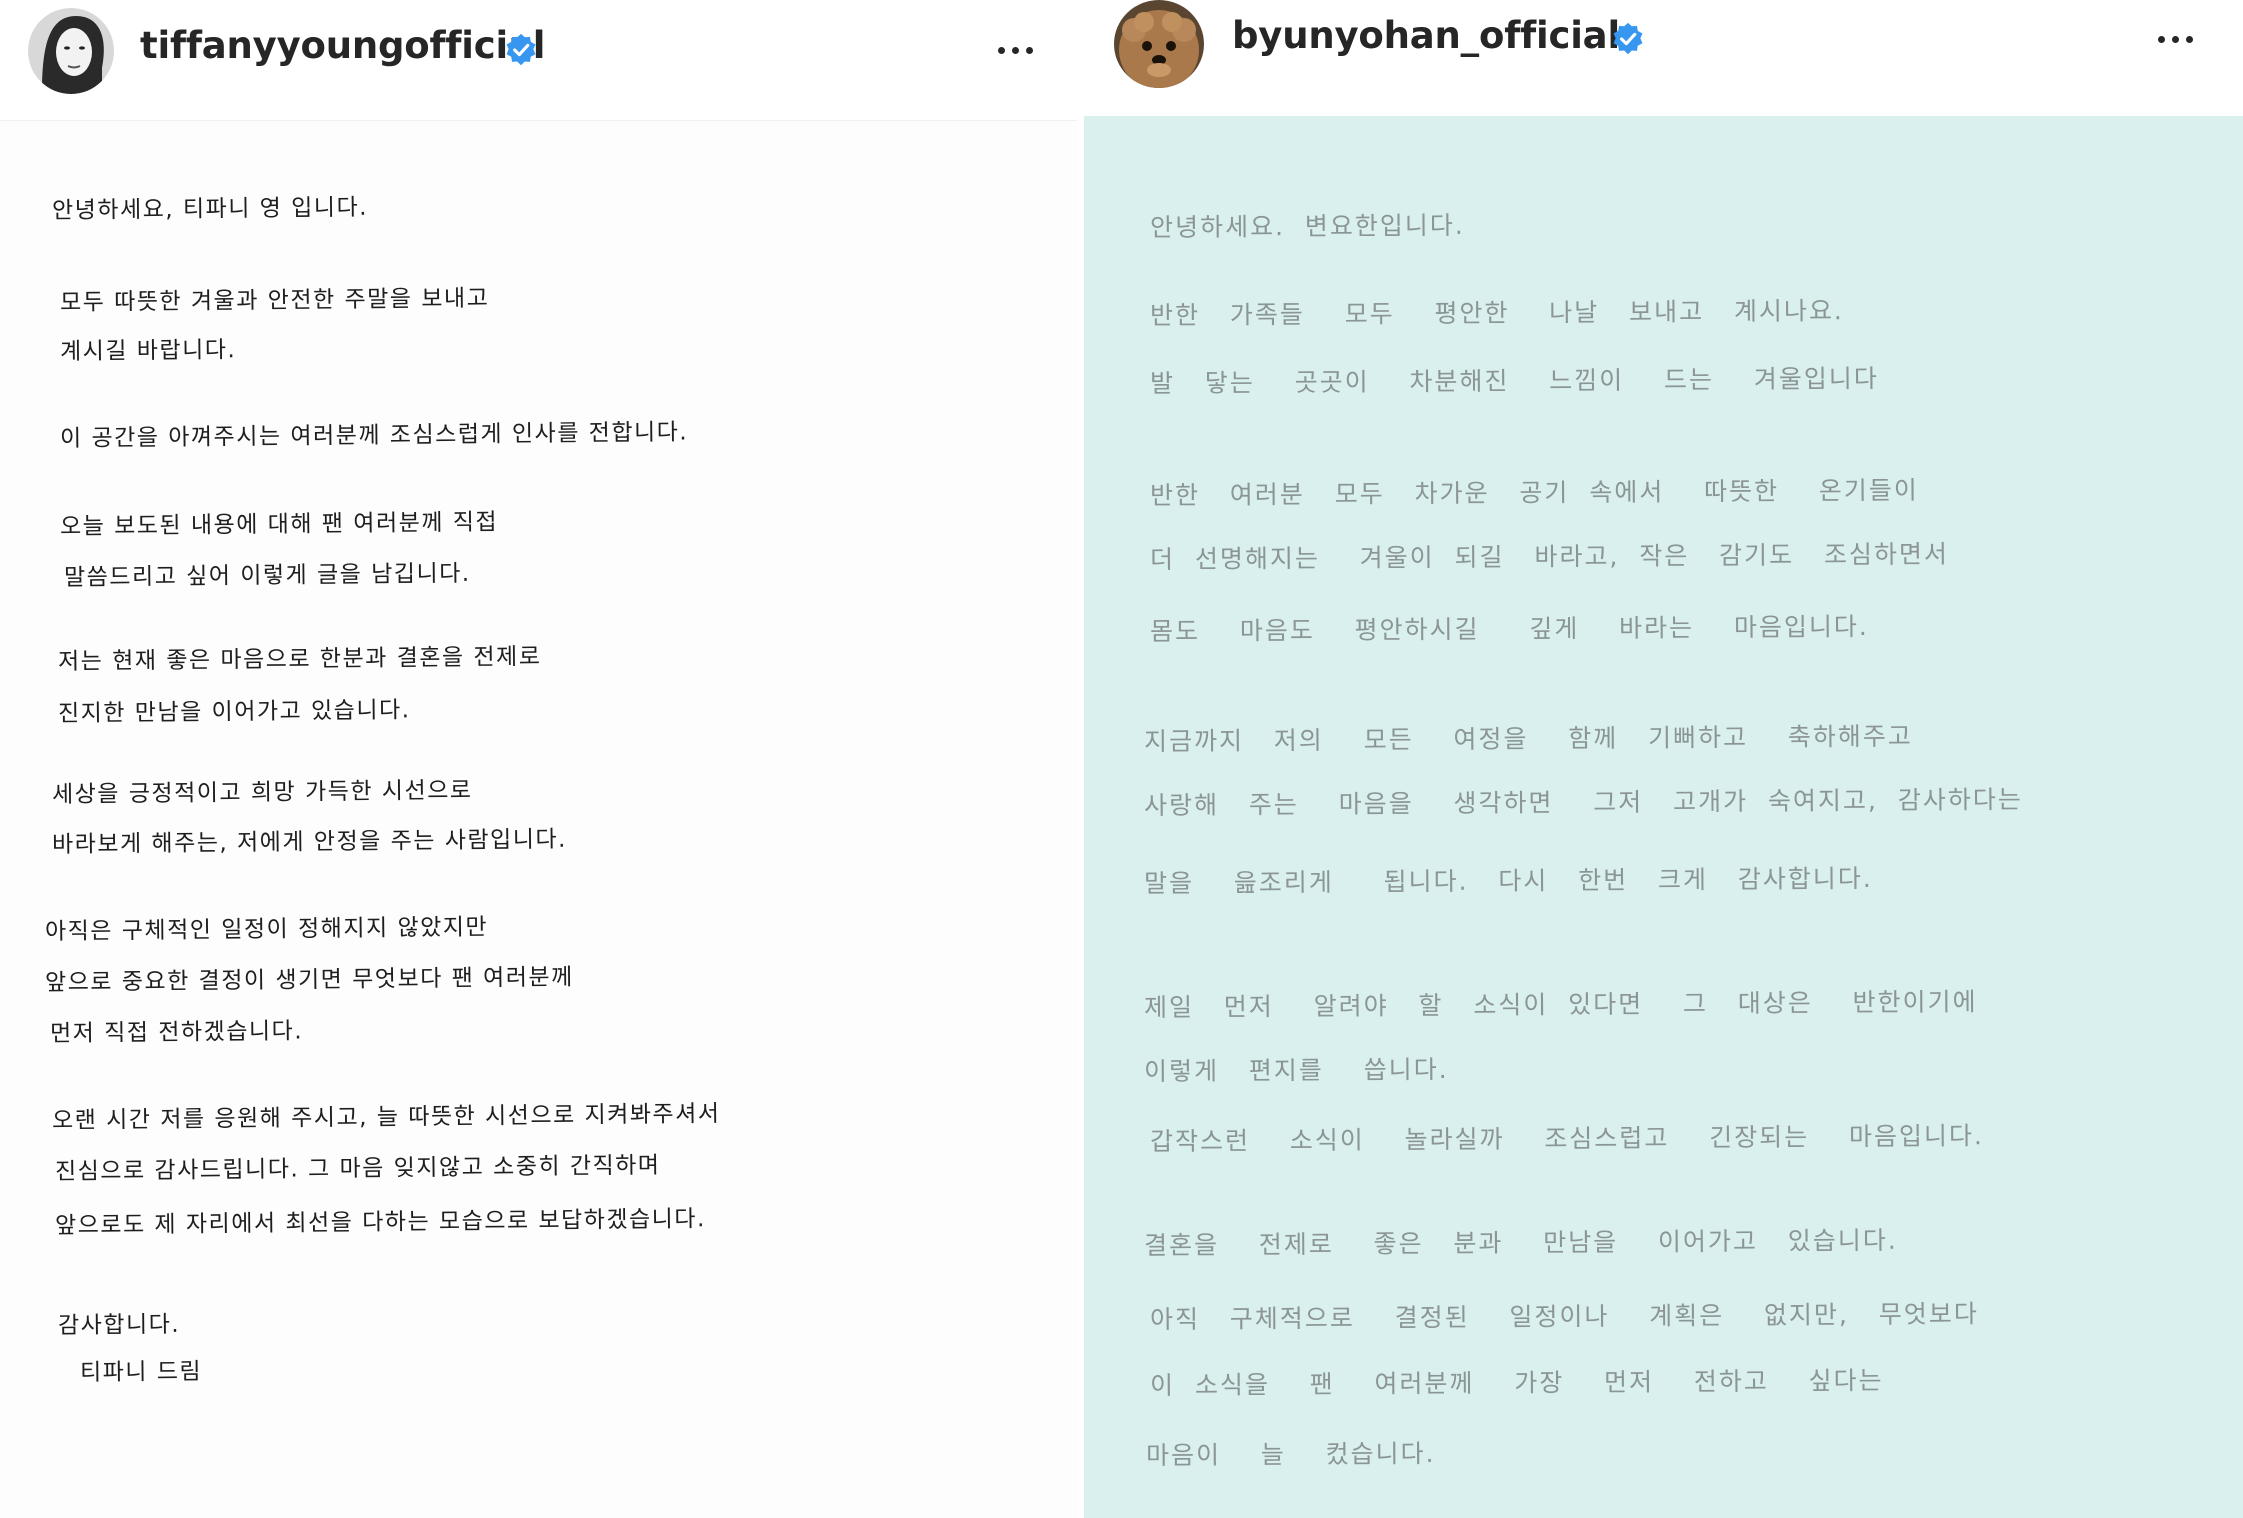 This screenshot has height=1518, width=2243. I want to click on post-header: tiffanyyoungofficial, so click(538, 60).